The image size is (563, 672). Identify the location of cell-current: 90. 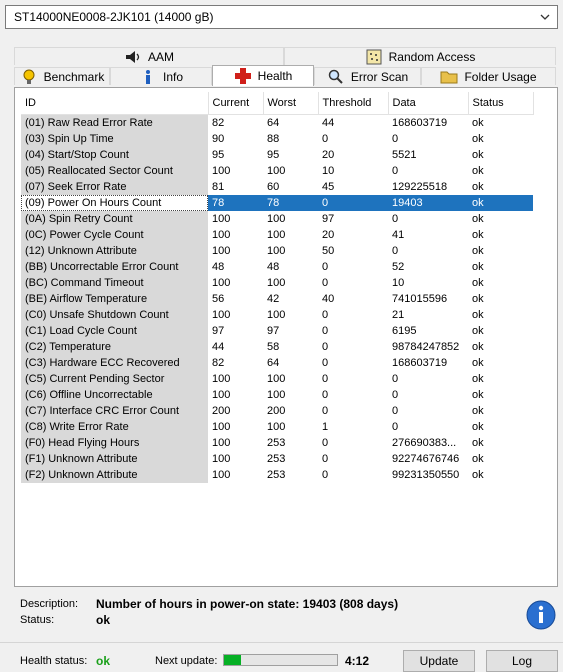
(218, 139).